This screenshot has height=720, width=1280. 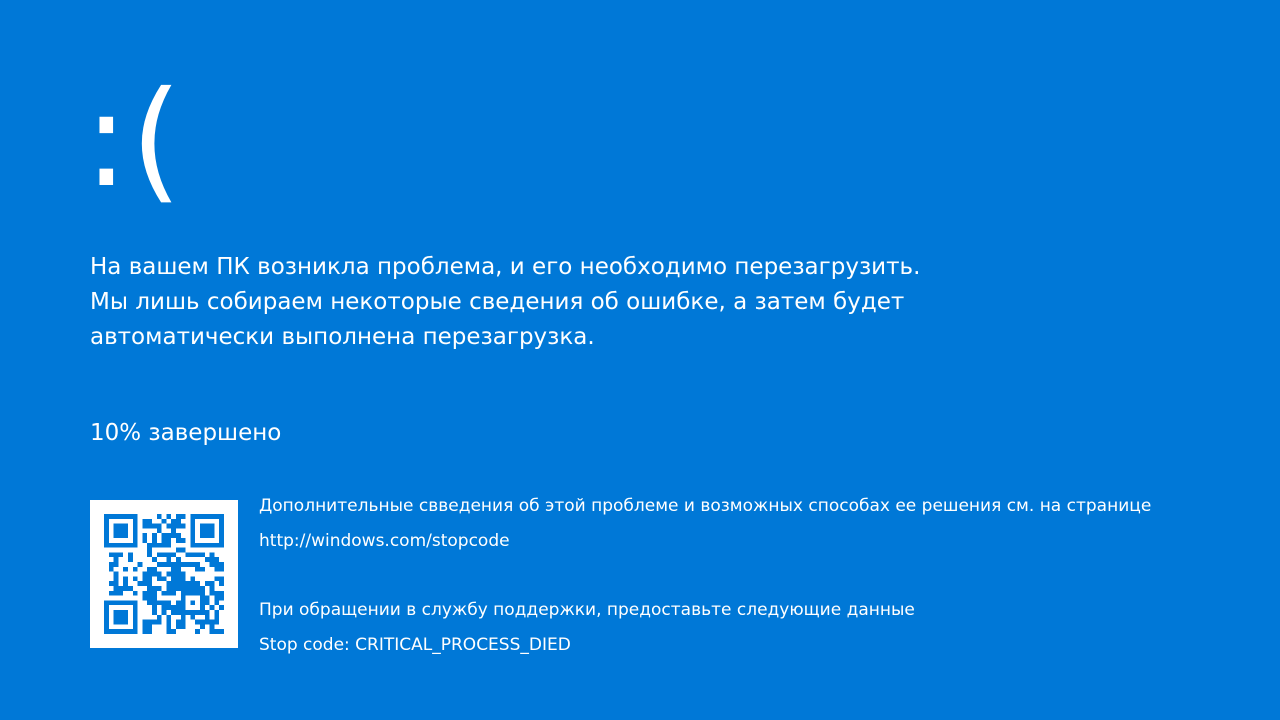 I want to click on qr-code-graphic, so click(x=164, y=574).